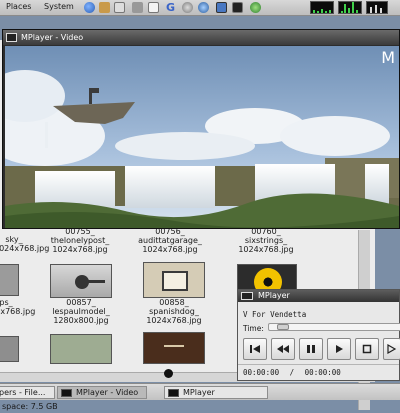  I want to click on cpu-monitor-graph, so click(322, 7).